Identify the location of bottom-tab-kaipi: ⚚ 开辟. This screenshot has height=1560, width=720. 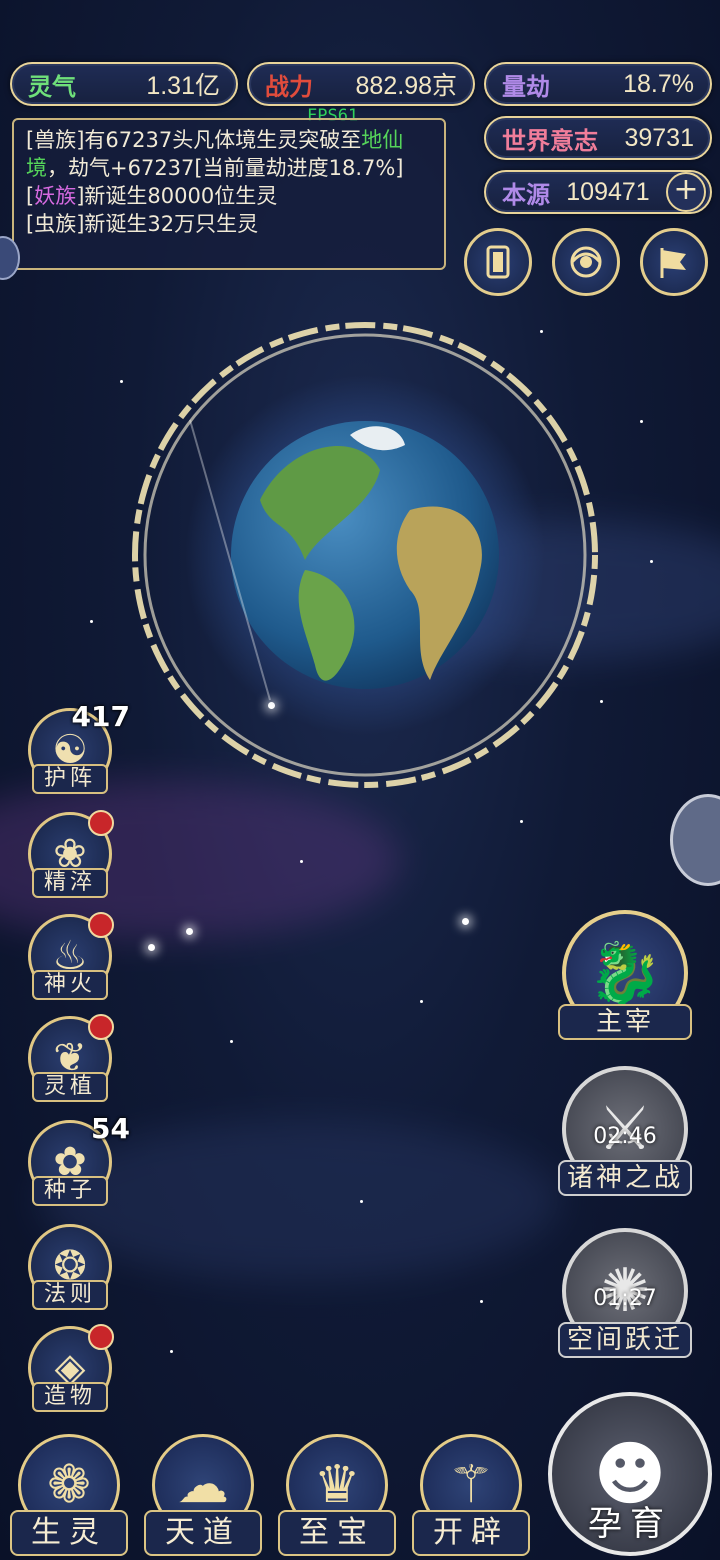
(471, 1497).